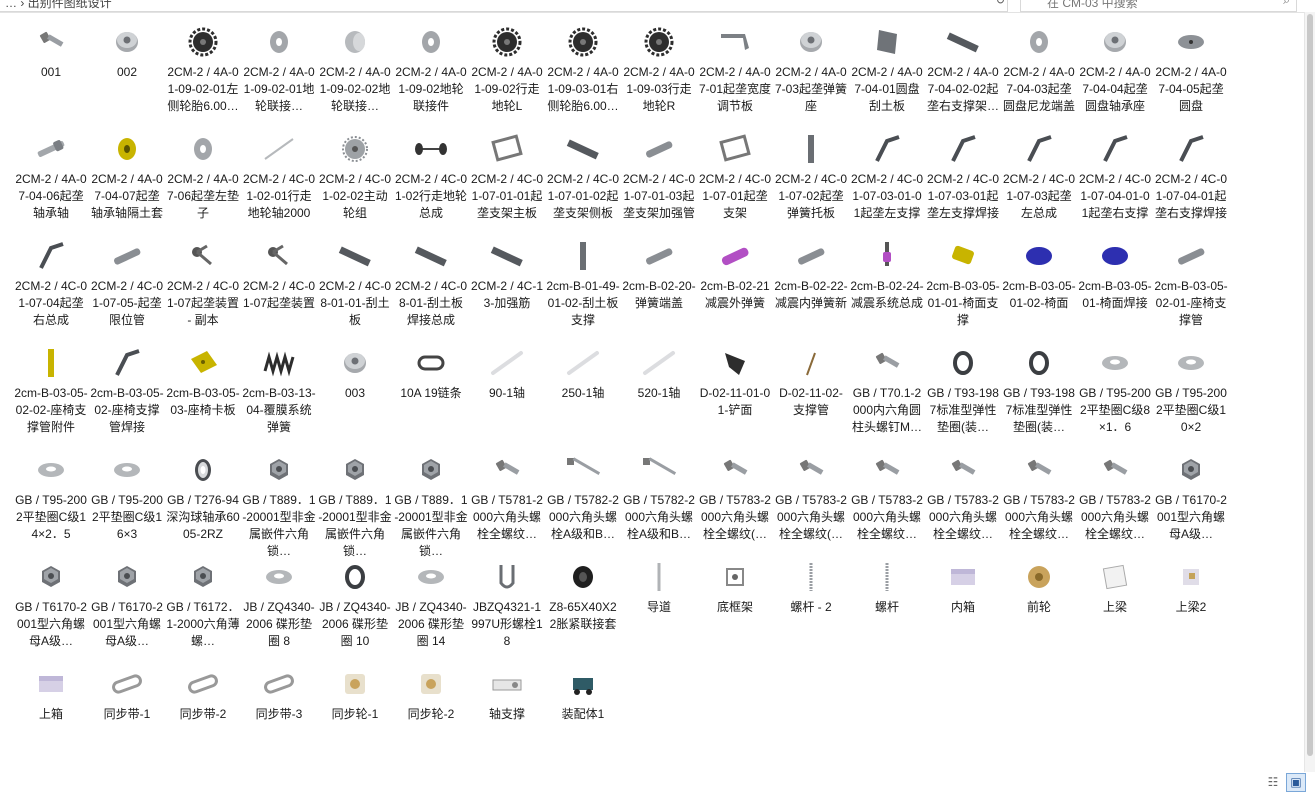 This screenshot has height=794, width=1315. Describe the element at coordinates (279, 610) in the screenshot. I see `file-item: JB / ZQ4340-2006 碟形垫圈 8` at that location.